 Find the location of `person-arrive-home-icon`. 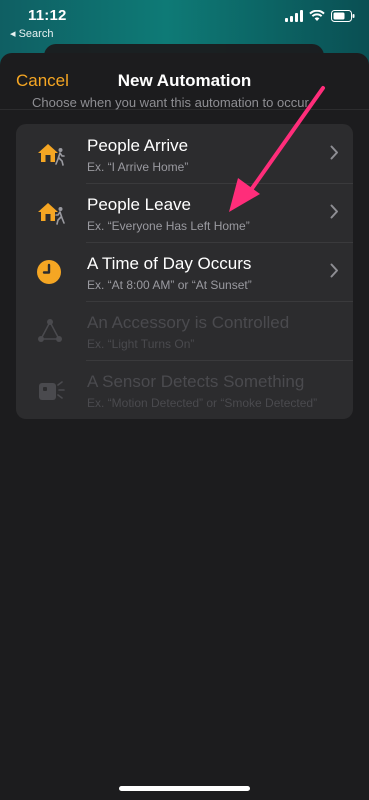

person-arrive-home-icon is located at coordinates (51, 155).